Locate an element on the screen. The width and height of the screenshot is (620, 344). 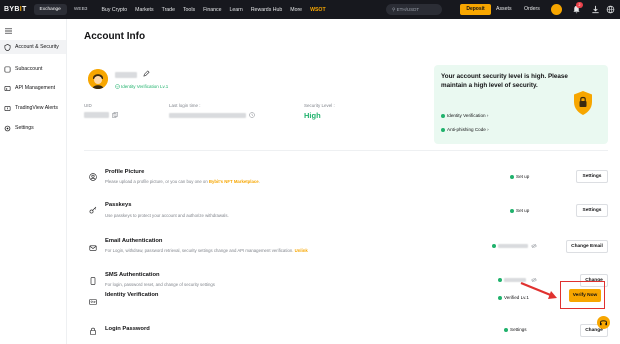
anti-phishing-link-label: Anti-phishing Code › is located at coordinates (468, 129).